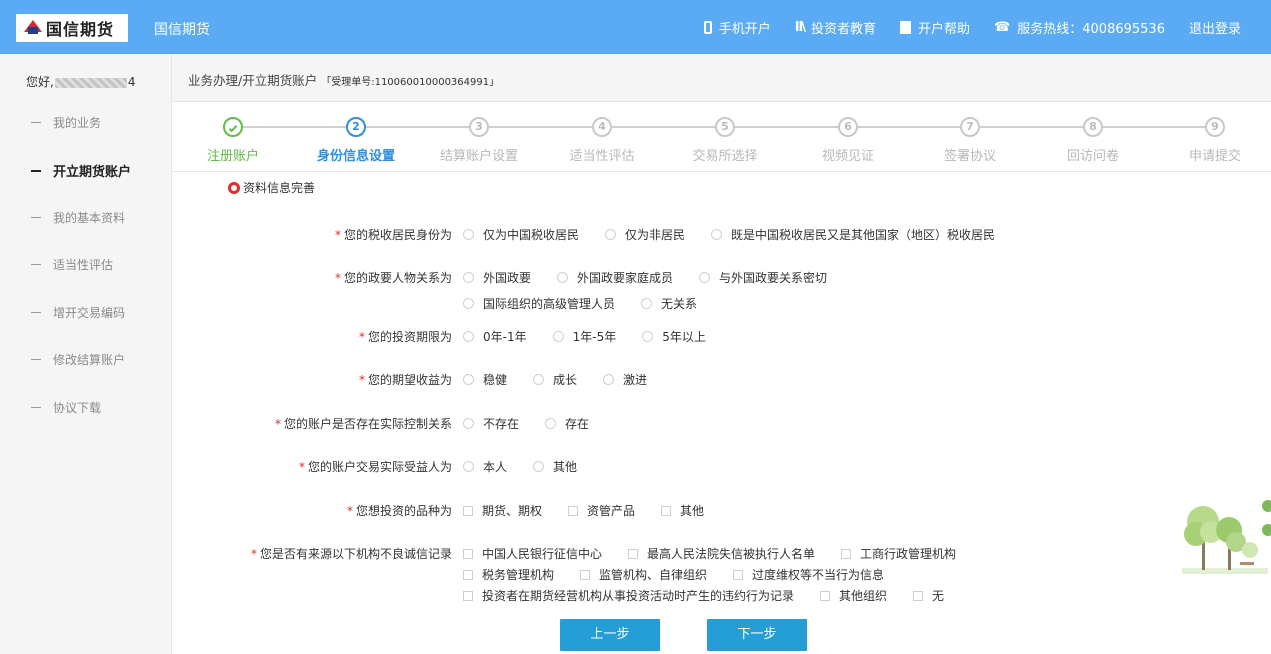 This screenshot has height=654, width=1271. I want to click on option-line: 税务管理机构 监管机构、自律组织 过度维权等不当行为信息, so click(722, 576).